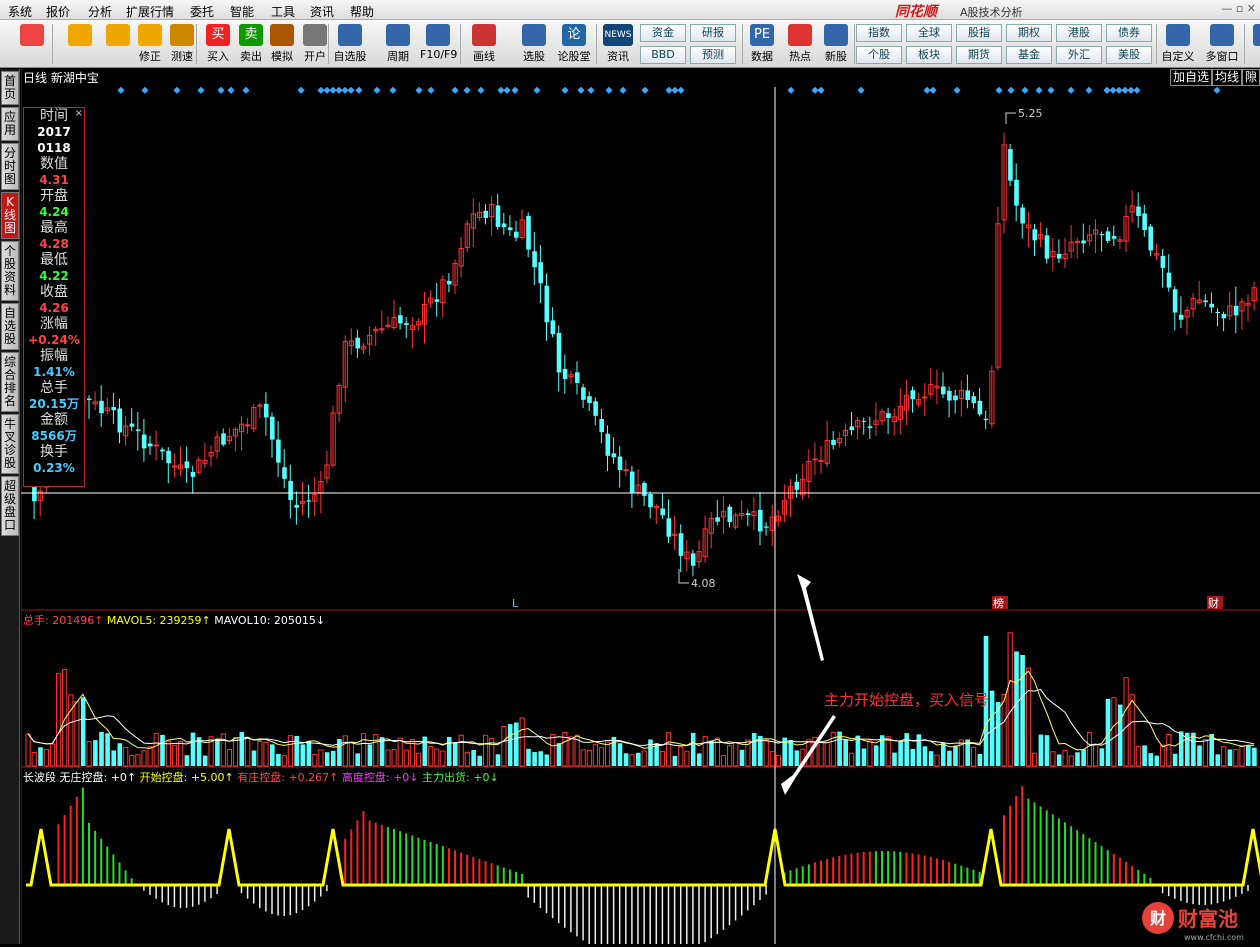  Describe the element at coordinates (1190, 77) in the screenshot. I see `chart-button: 加自选` at that location.